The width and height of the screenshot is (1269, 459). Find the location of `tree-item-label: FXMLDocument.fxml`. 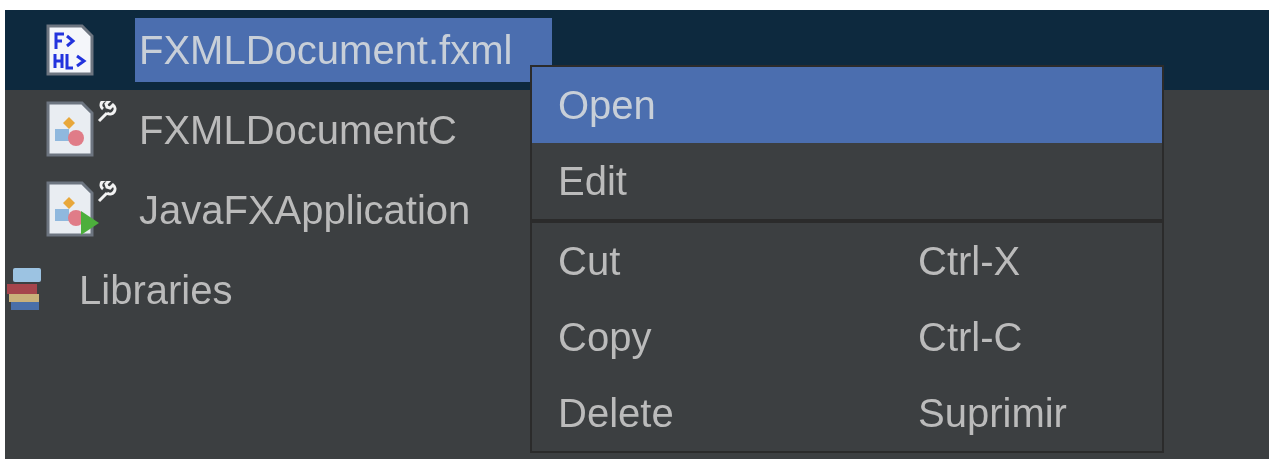

tree-item-label: FXMLDocument.fxml is located at coordinates (344, 50).